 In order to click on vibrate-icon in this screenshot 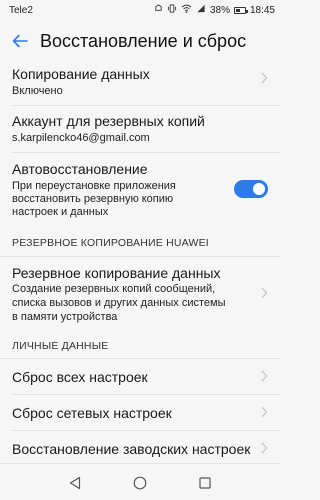, I will do `click(172, 10)`.